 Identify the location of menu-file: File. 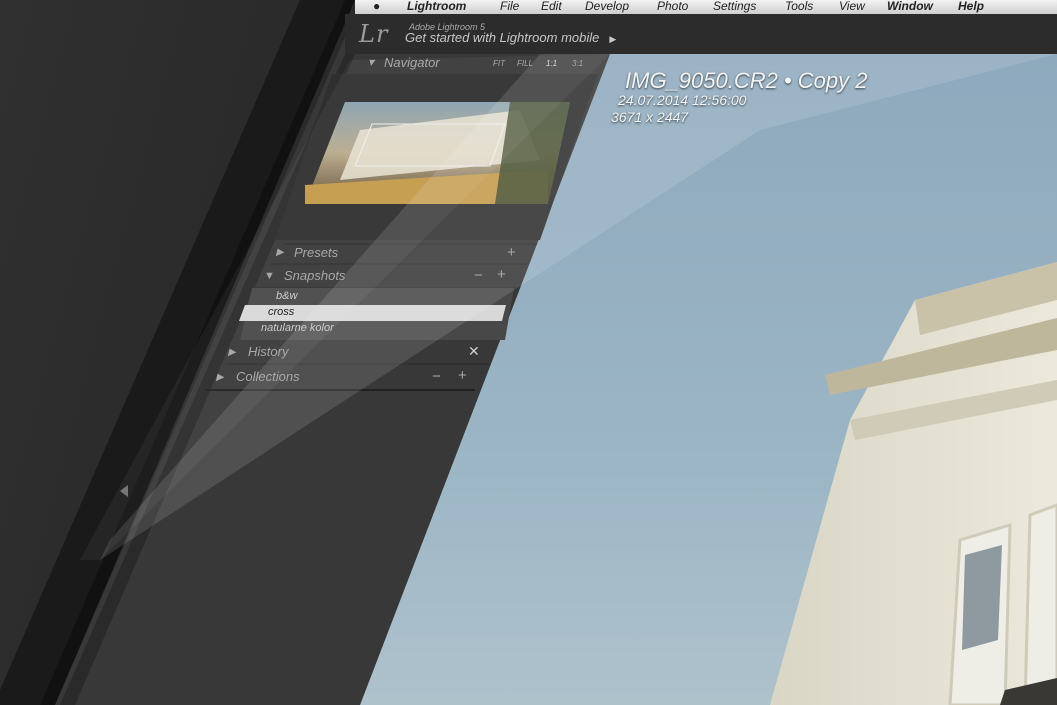
(509, 6).